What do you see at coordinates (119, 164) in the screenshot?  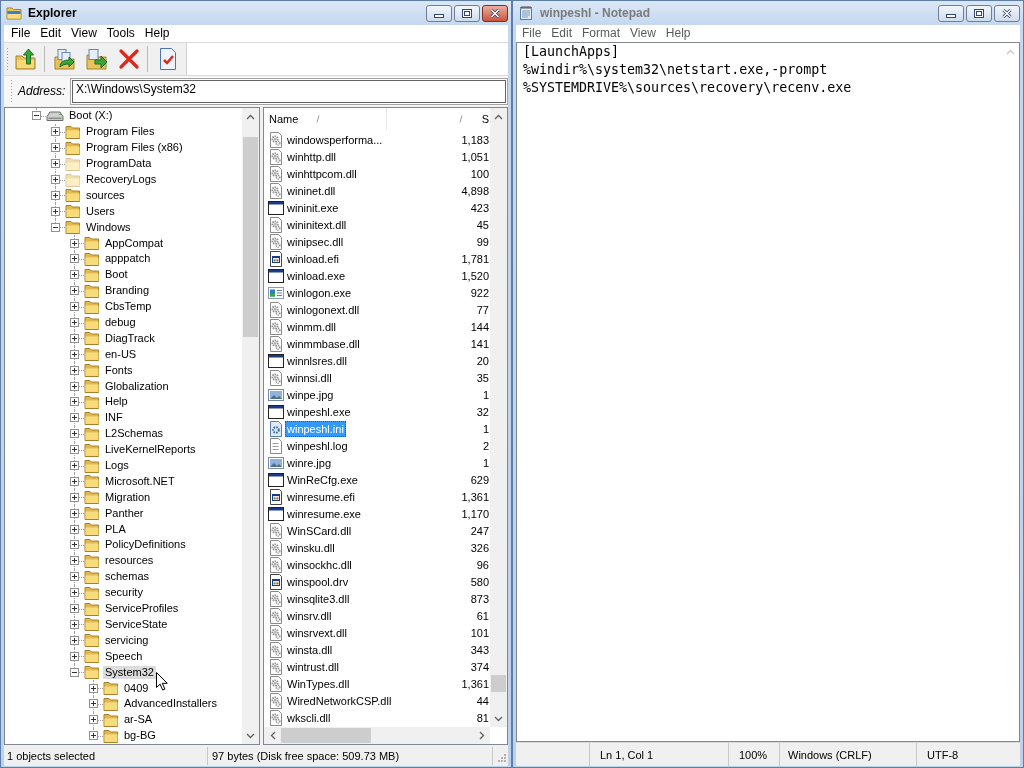 I see `tree-item: ProgramData` at bounding box center [119, 164].